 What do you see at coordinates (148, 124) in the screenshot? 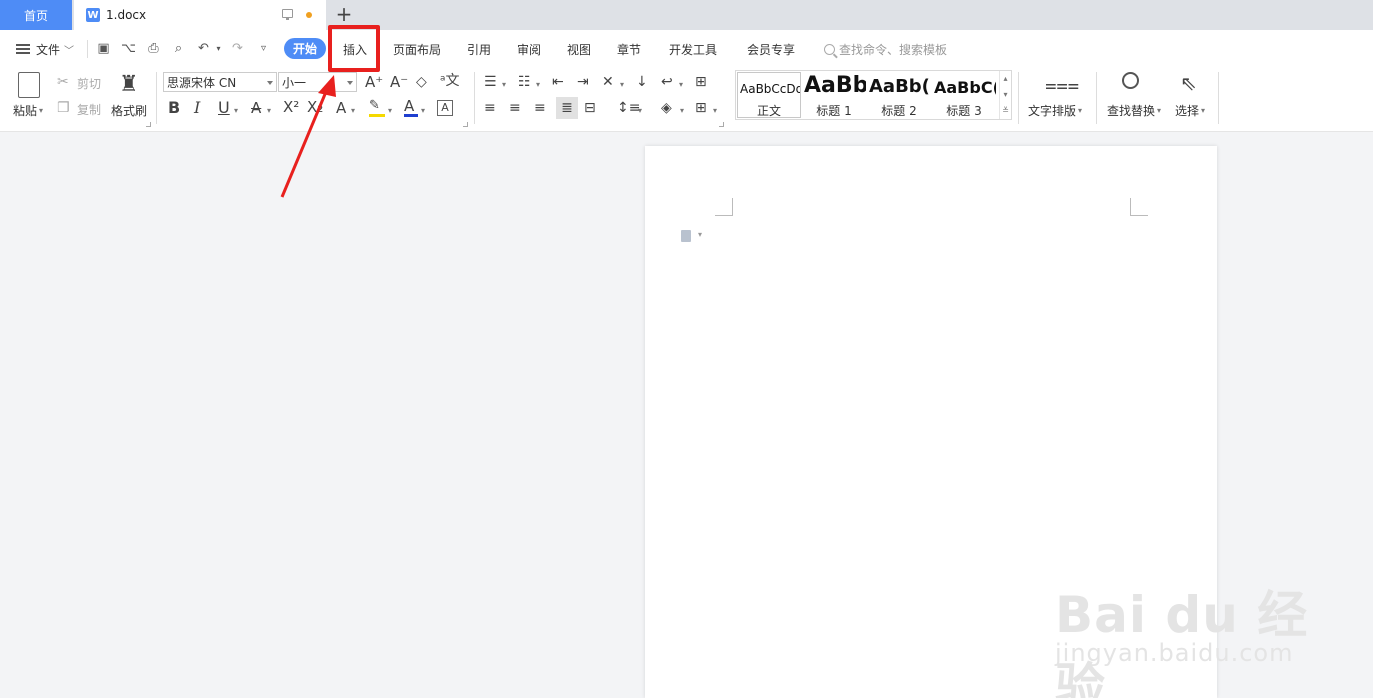
I see `clipboard-group-launcher` at bounding box center [148, 124].